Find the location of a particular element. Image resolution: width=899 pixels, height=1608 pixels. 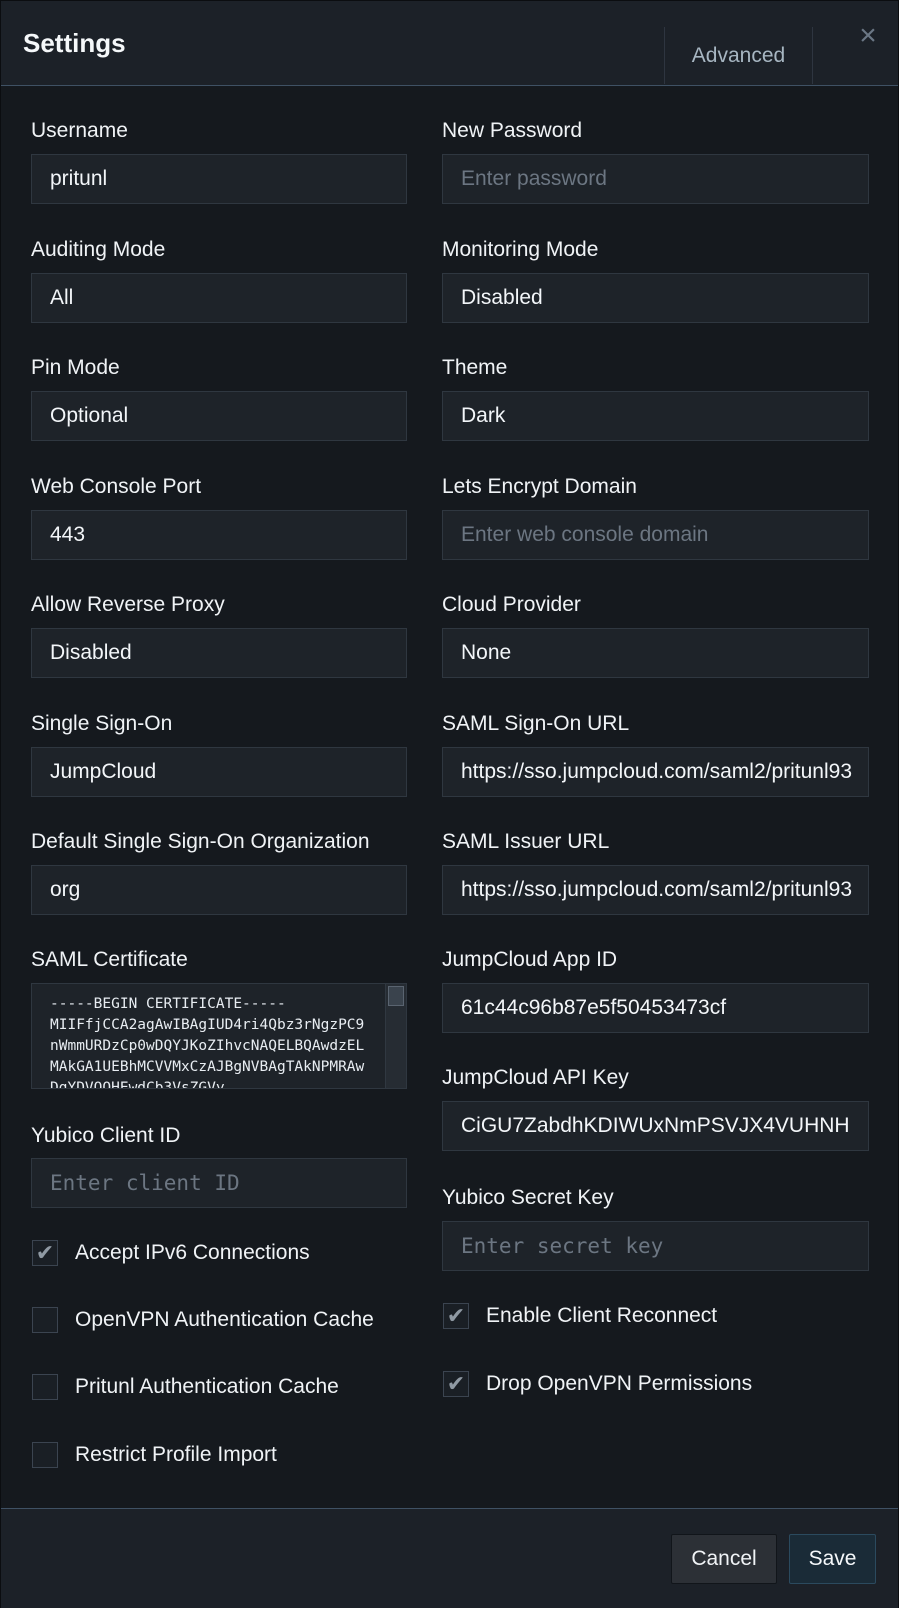

default-sso-org-select: org is located at coordinates (219, 890).